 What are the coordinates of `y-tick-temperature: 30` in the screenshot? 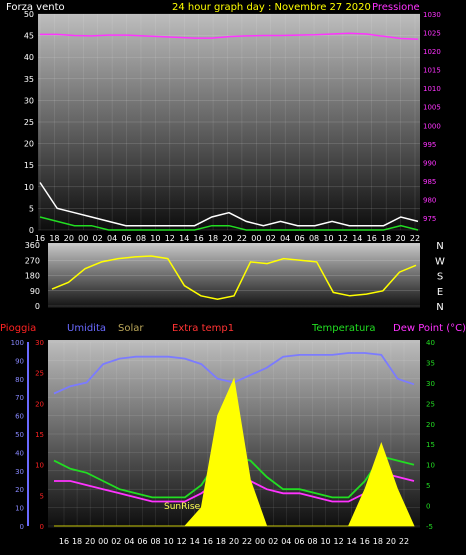 It's located at (430, 384).